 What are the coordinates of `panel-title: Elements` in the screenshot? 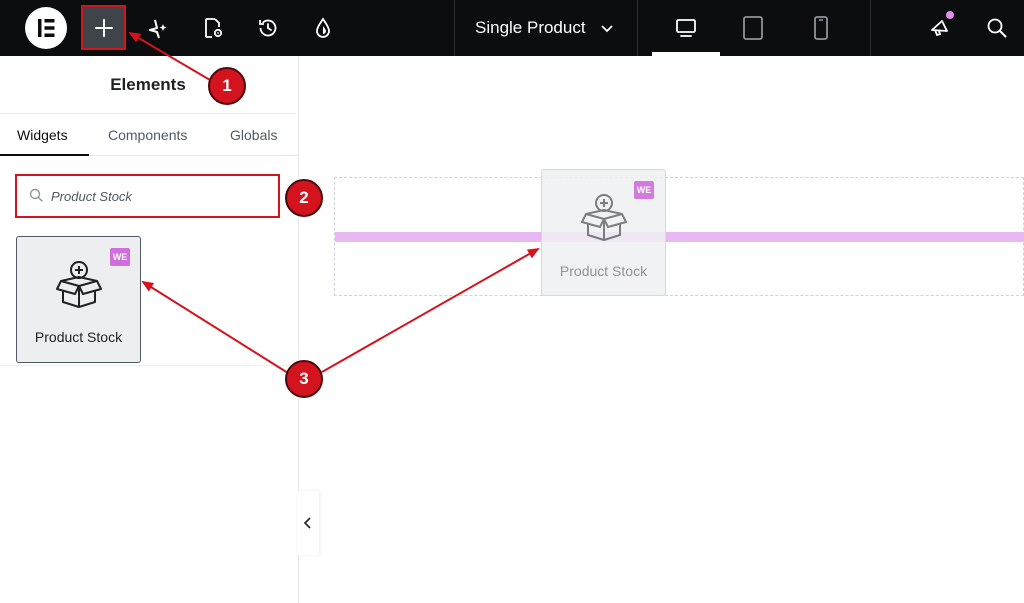 It's located at (148, 85).